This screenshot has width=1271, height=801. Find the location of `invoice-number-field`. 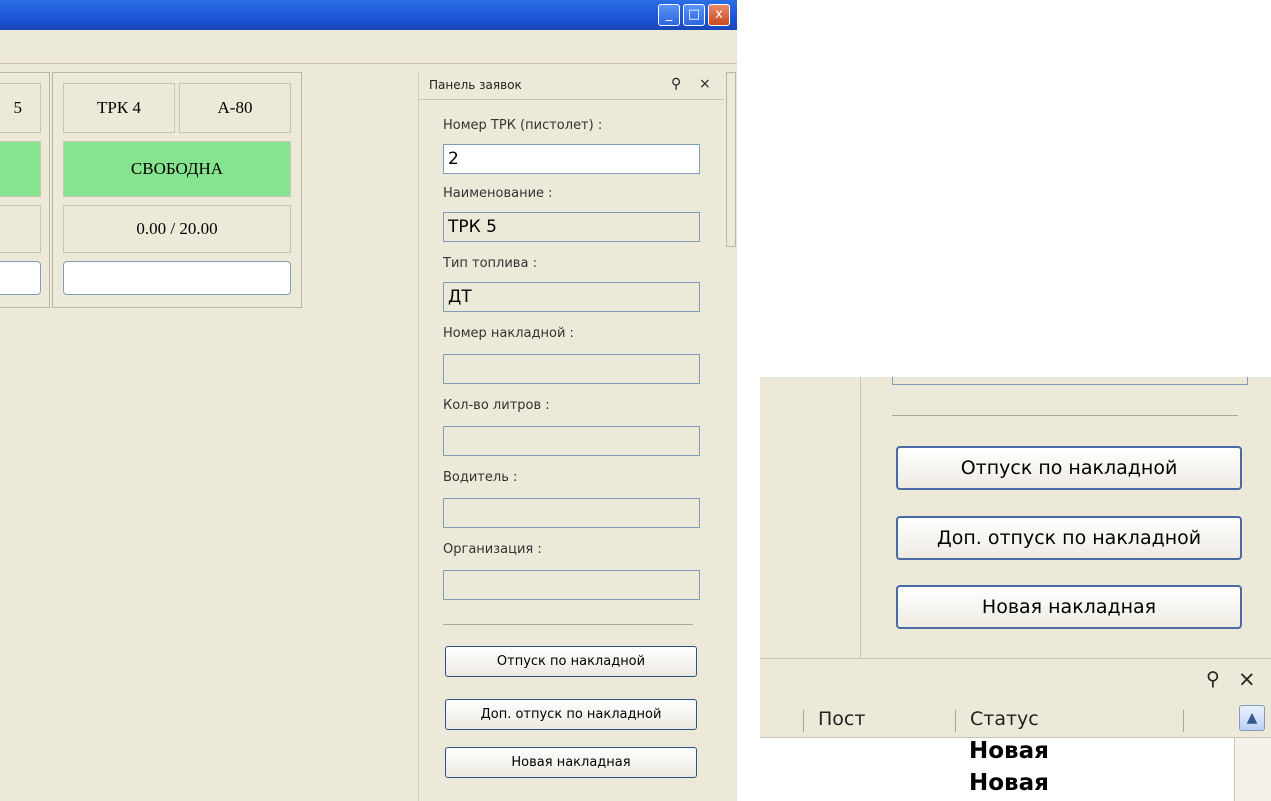

invoice-number-field is located at coordinates (571, 369).